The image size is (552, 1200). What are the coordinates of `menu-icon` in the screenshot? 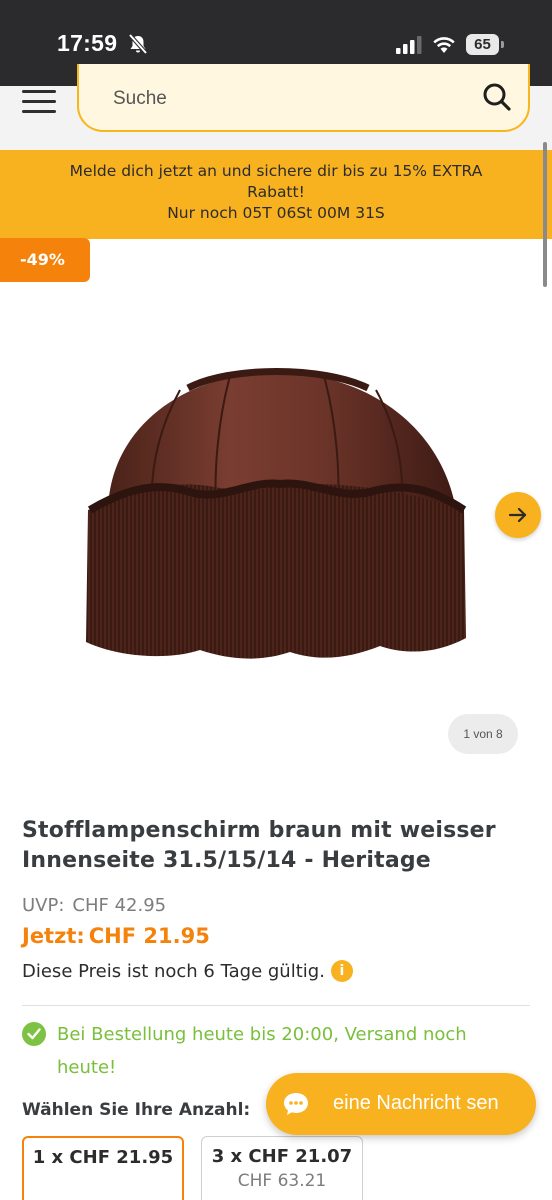 It's located at (39, 103).